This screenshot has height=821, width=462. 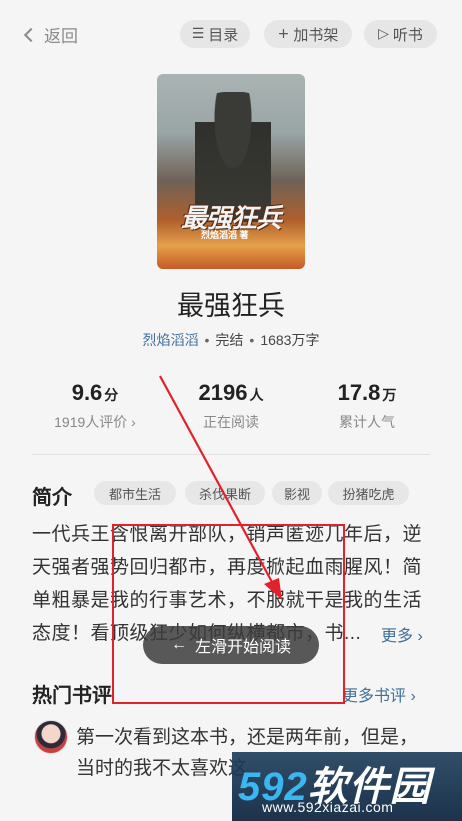 I want to click on reviews-heading: 热门书评, so click(x=72, y=696).